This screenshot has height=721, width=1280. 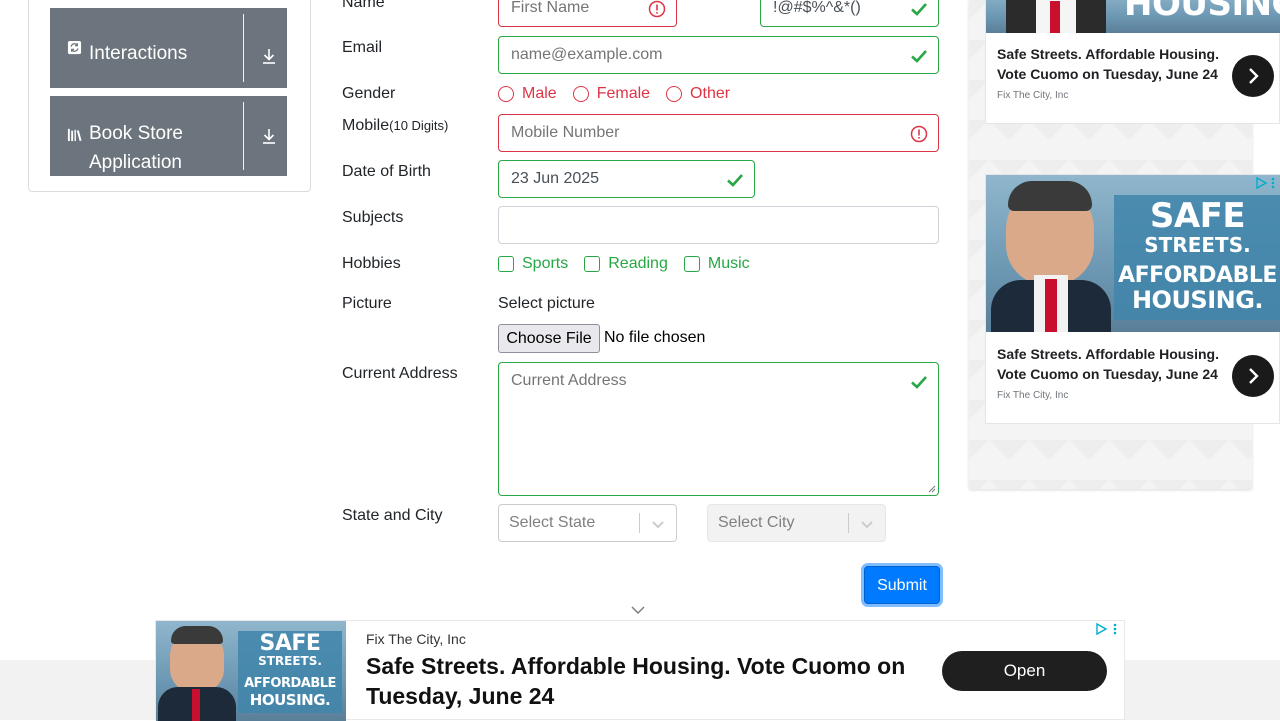 I want to click on hobbies-label: Hobbies, so click(x=371, y=263).